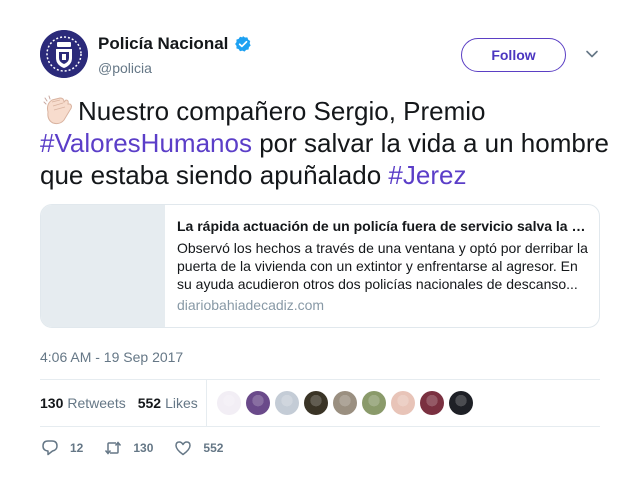  What do you see at coordinates (57, 110) in the screenshot?
I see `clapping-hands-icon` at bounding box center [57, 110].